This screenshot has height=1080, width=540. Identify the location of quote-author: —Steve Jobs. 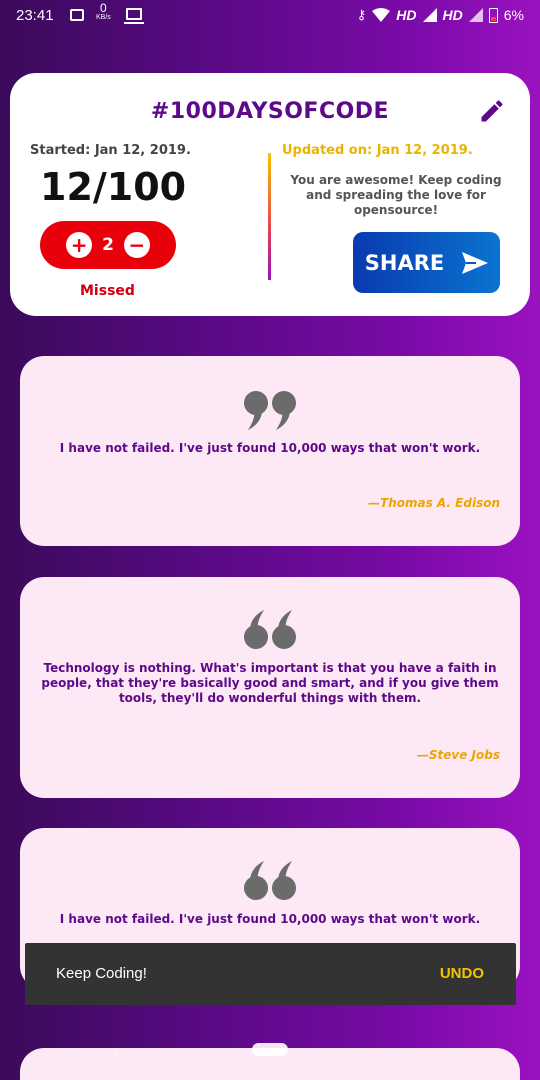
(458, 755).